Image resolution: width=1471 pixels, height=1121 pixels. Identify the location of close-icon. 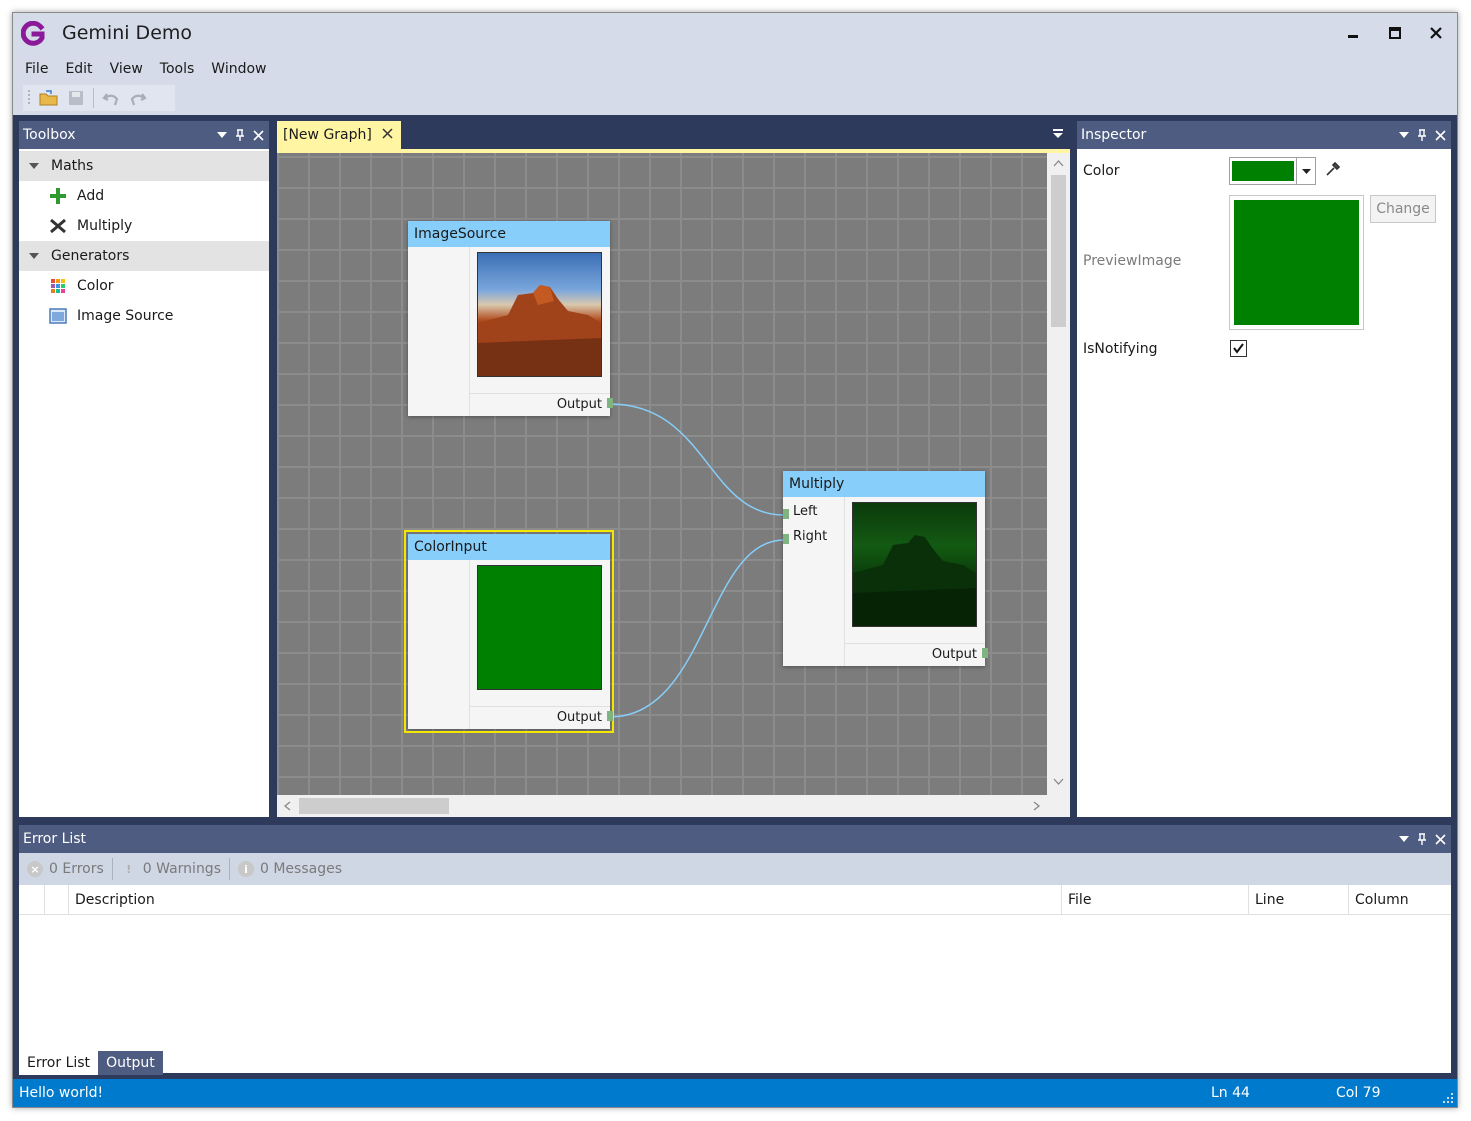
(1436, 33).